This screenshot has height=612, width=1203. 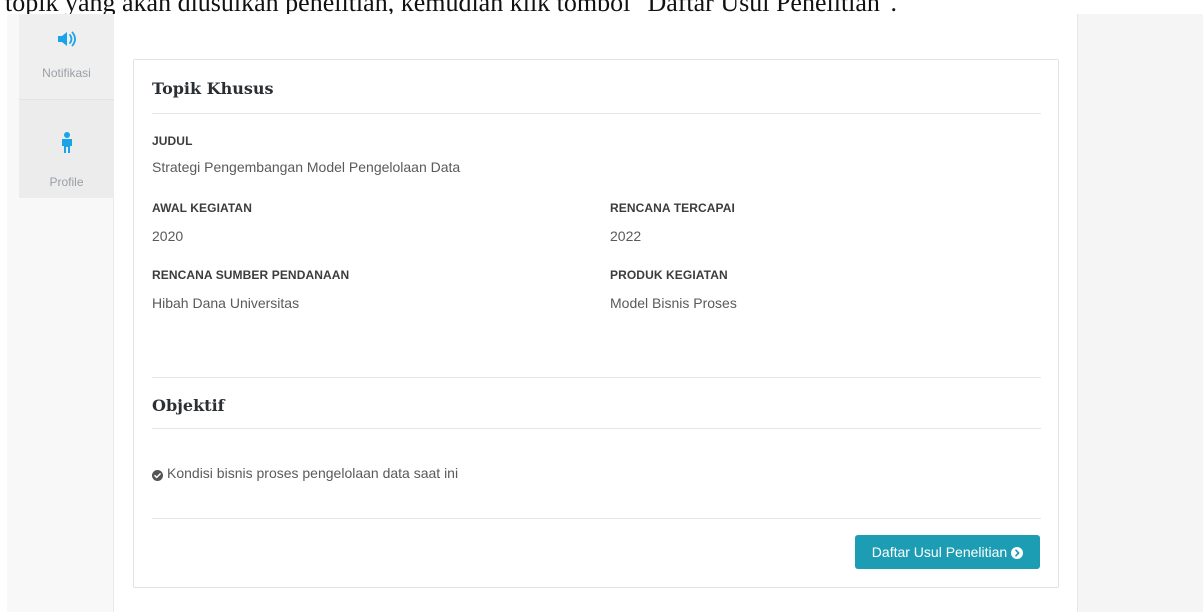 I want to click on field-label-rencana-tercapai: RENCANA TERCAPAI, so click(x=672, y=208).